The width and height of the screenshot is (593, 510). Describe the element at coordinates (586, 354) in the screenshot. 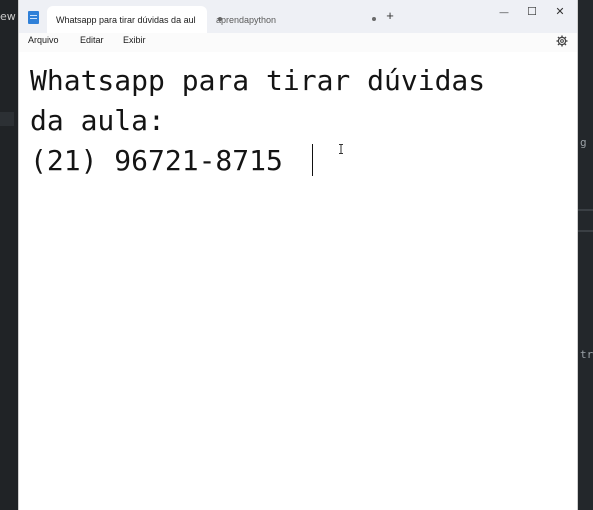

I see `background-right-text-2: tr` at that location.